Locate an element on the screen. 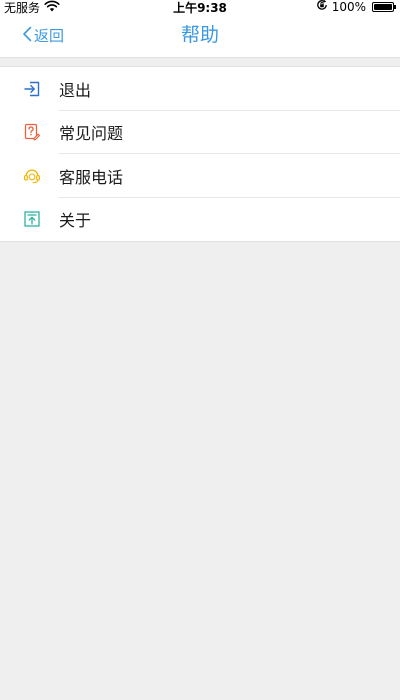 The width and height of the screenshot is (400, 700). logout-icon is located at coordinates (32, 89).